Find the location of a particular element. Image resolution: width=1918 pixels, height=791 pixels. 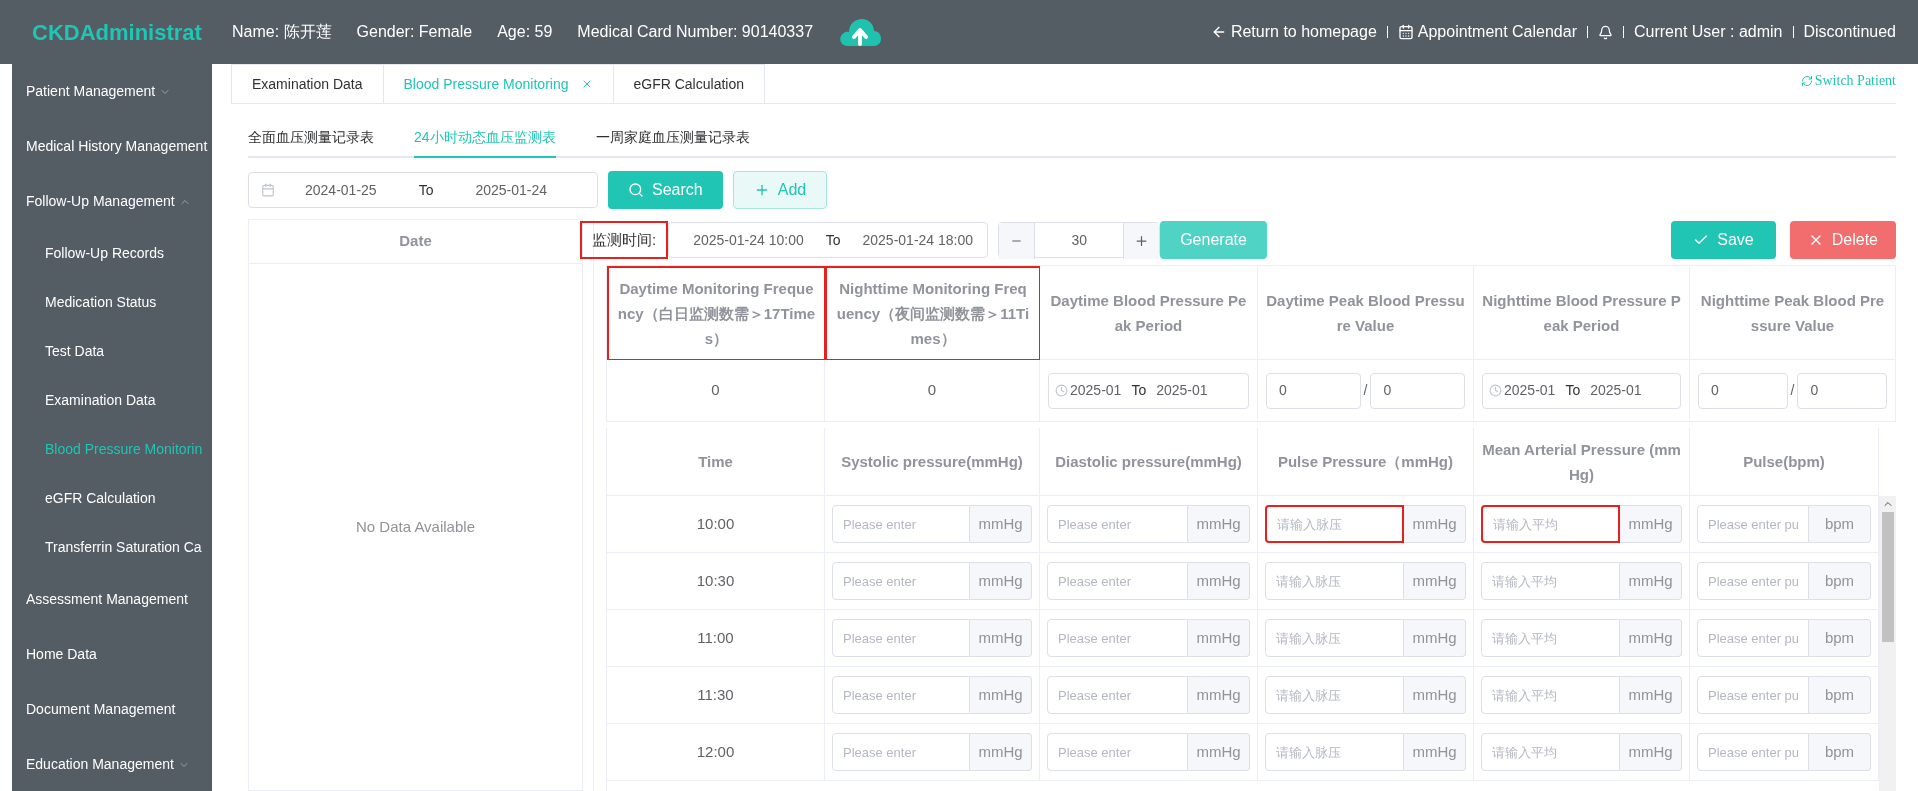

range-end: 2025-01-24 is located at coordinates (511, 190).